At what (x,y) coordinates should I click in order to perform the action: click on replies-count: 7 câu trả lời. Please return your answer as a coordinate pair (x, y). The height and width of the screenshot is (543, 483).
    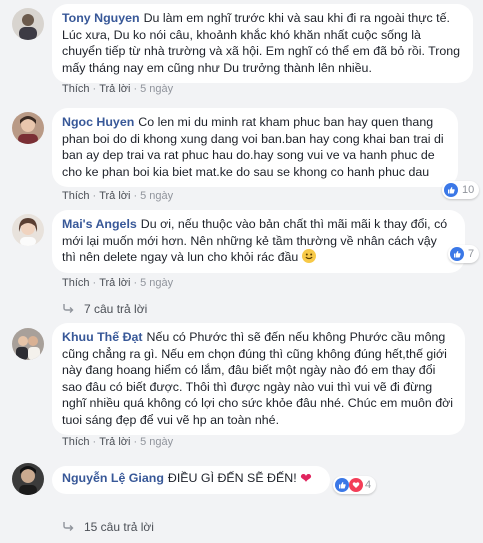
    Looking at the image, I should click on (115, 309).